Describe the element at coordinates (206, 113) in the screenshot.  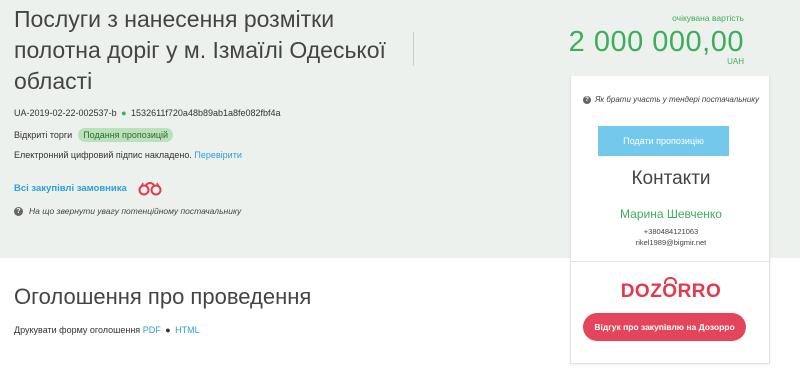
I see `tender-hash: 1532611f720a48b89ab1a8fe082fbf4a` at that location.